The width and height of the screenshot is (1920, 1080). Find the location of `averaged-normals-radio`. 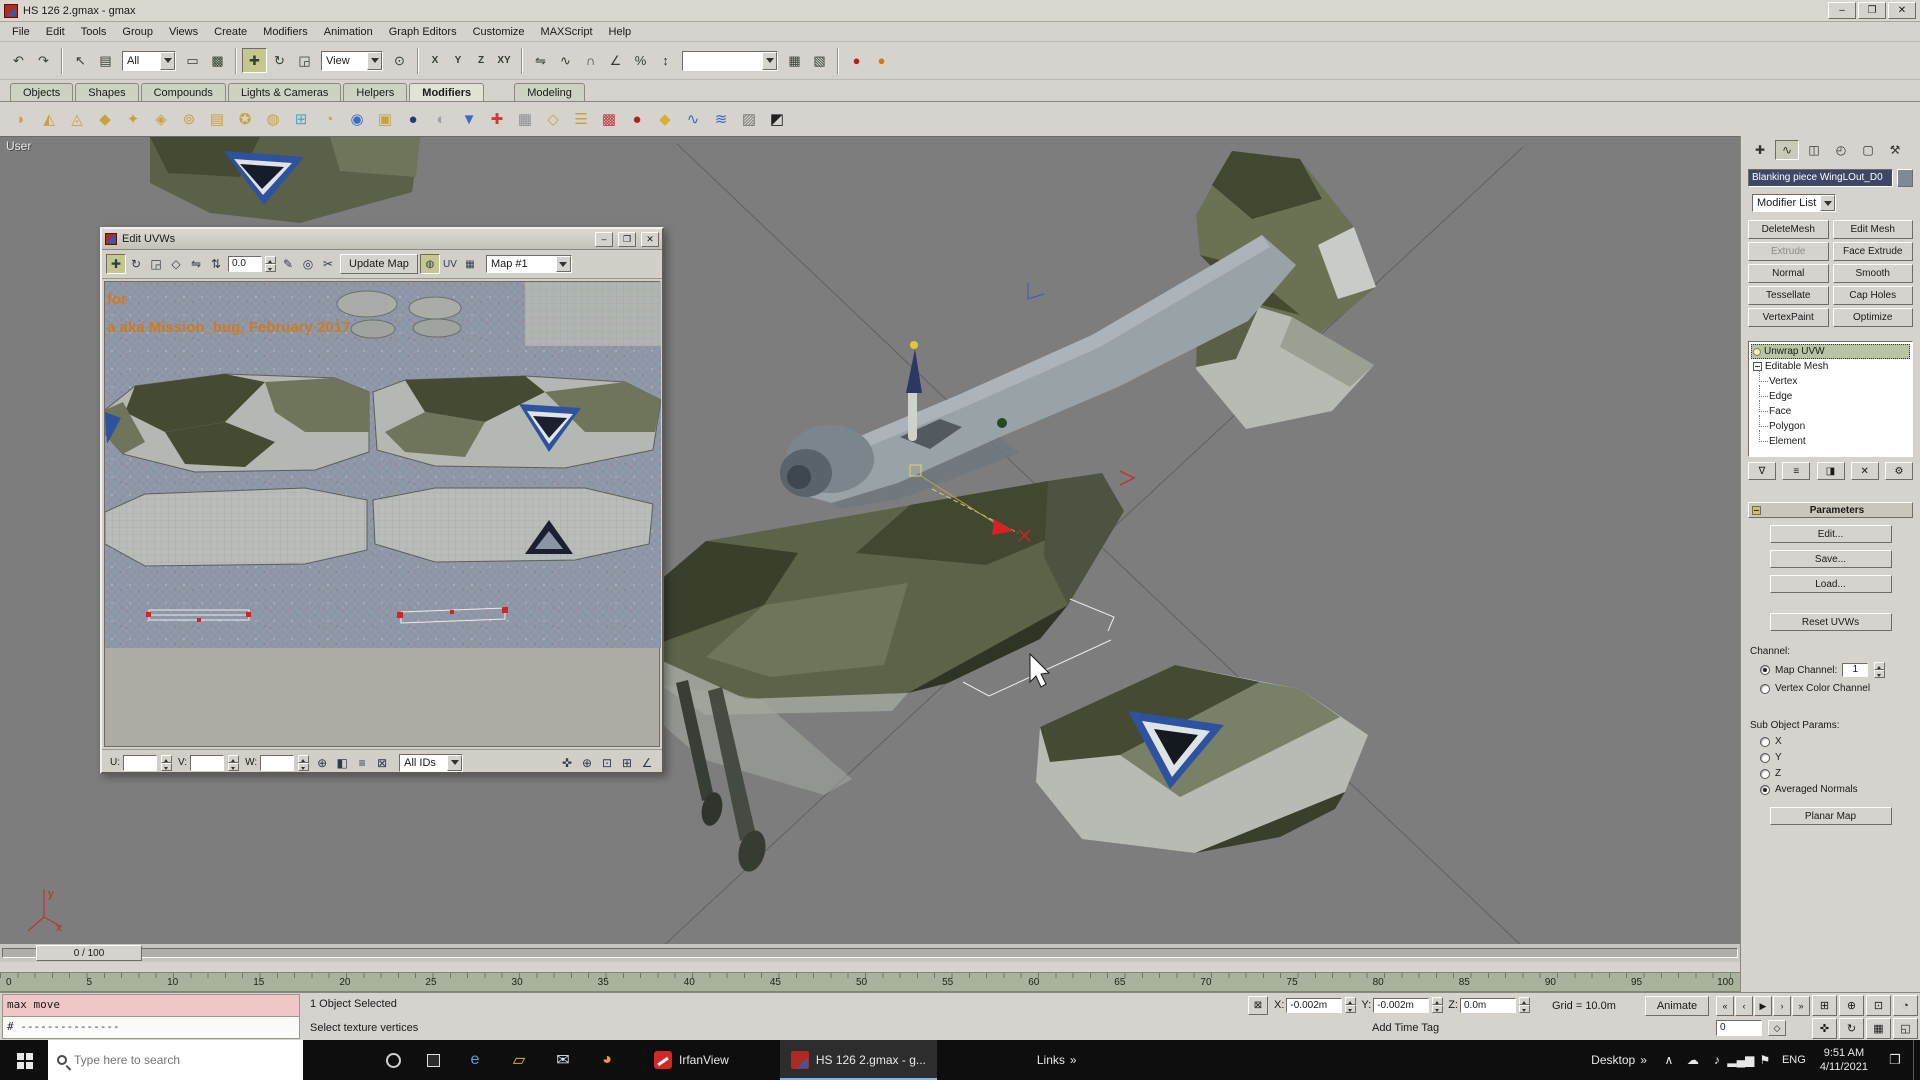

averaged-normals-radio is located at coordinates (1765, 789).